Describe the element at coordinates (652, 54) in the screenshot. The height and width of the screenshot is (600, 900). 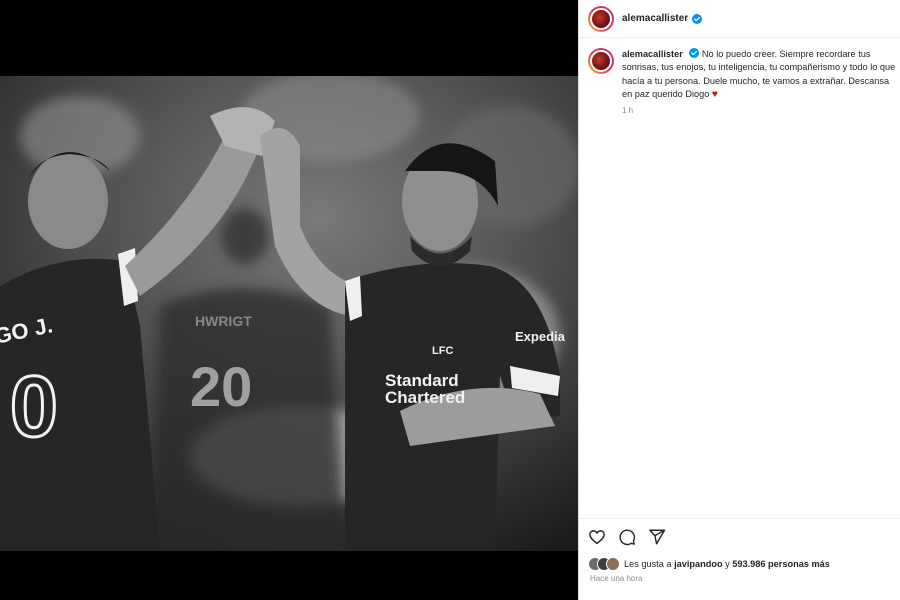
I see `caption-username: alemacallister` at that location.